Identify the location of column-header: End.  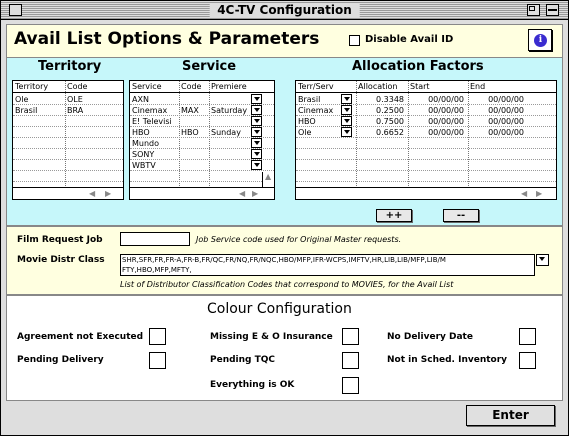
(498, 87).